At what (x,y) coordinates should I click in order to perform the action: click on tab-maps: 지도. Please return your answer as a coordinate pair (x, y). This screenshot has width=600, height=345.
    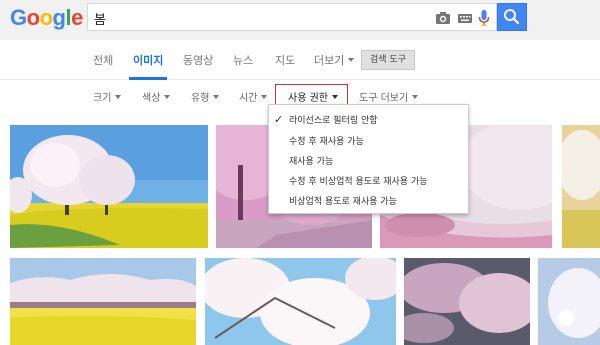
    Looking at the image, I should click on (285, 60).